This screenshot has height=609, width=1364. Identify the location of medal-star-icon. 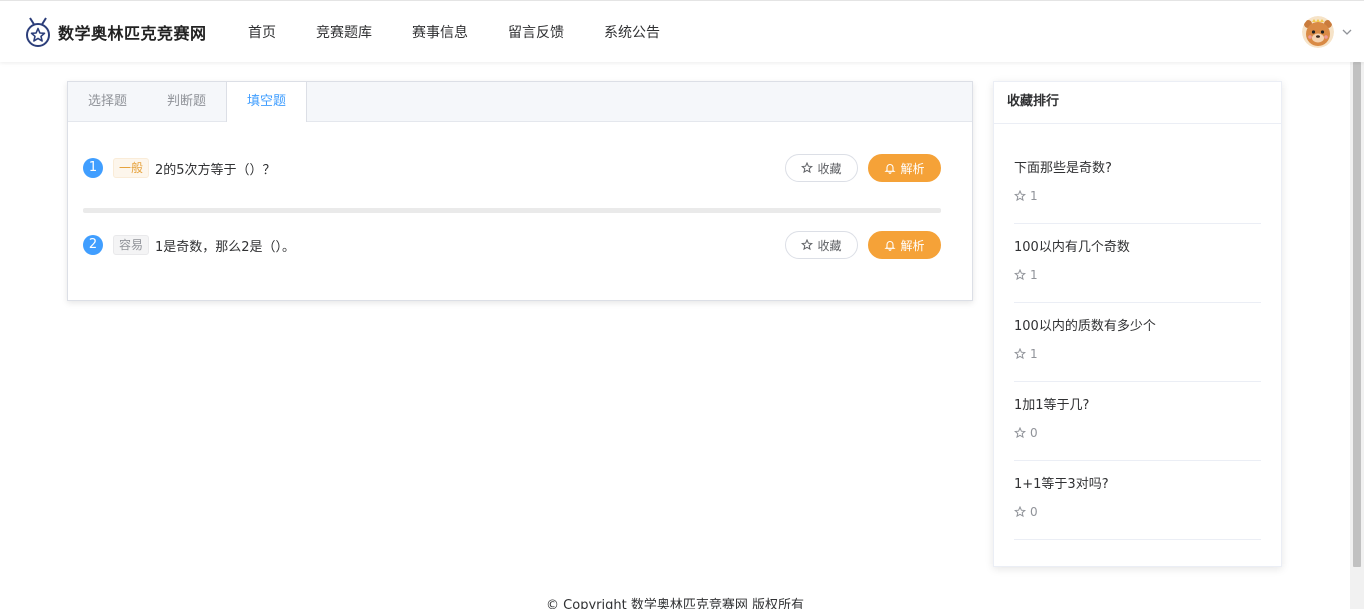
(38, 32).